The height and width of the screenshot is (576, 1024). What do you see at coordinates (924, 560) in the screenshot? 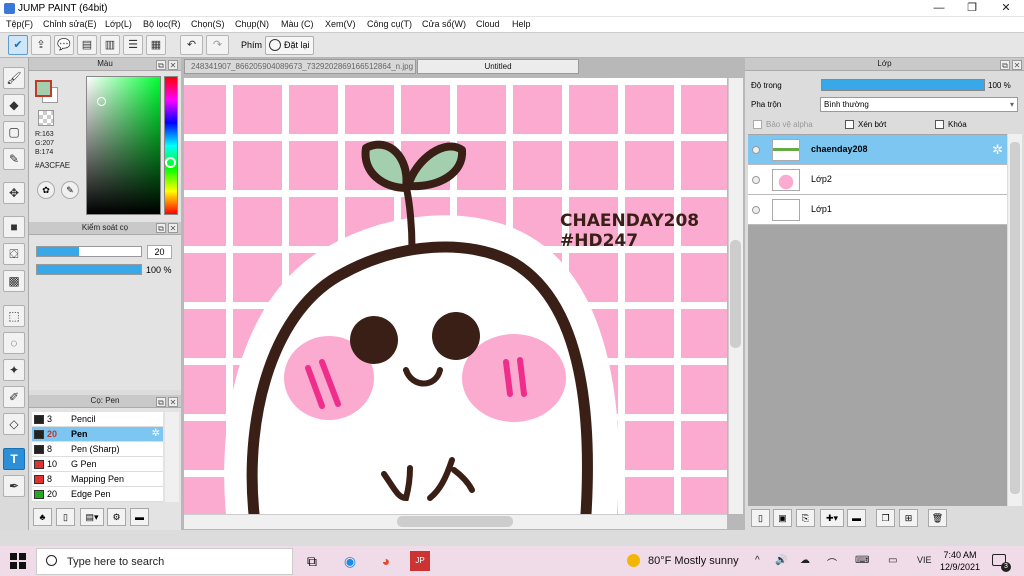
I see `language-indicator: VIE` at bounding box center [924, 560].